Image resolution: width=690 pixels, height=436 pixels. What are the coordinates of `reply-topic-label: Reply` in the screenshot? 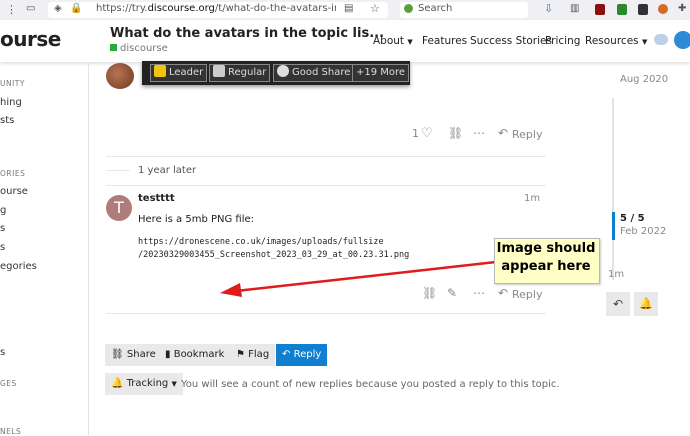 It's located at (307, 354).